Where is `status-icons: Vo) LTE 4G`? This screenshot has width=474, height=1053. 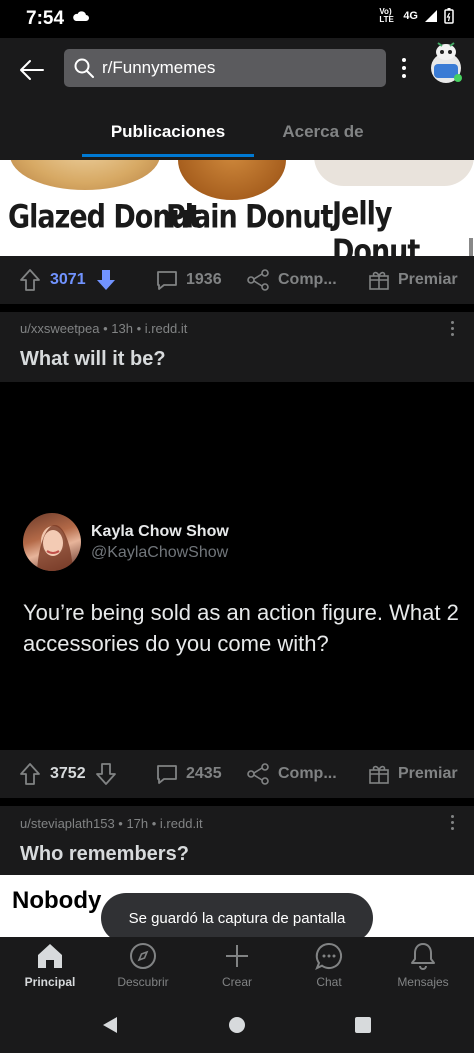
status-icons: Vo) LTE 4G is located at coordinates (416, 16).